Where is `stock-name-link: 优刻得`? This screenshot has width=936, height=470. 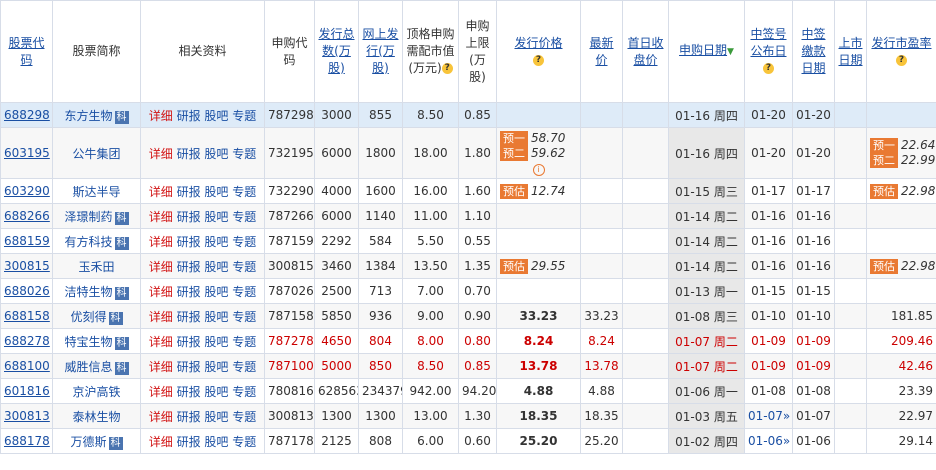 stock-name-link: 优刻得 is located at coordinates (88, 317).